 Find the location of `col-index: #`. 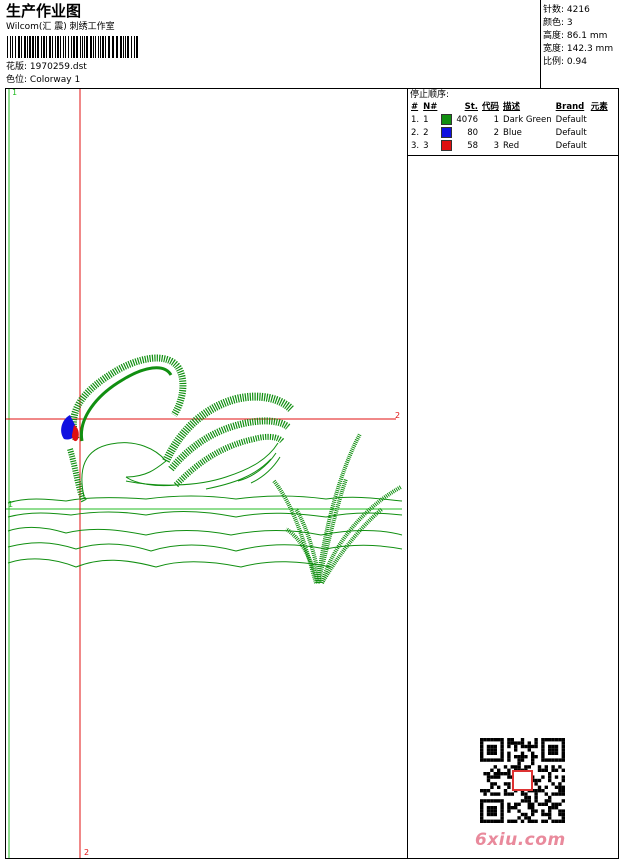

col-index: # is located at coordinates (415, 107).